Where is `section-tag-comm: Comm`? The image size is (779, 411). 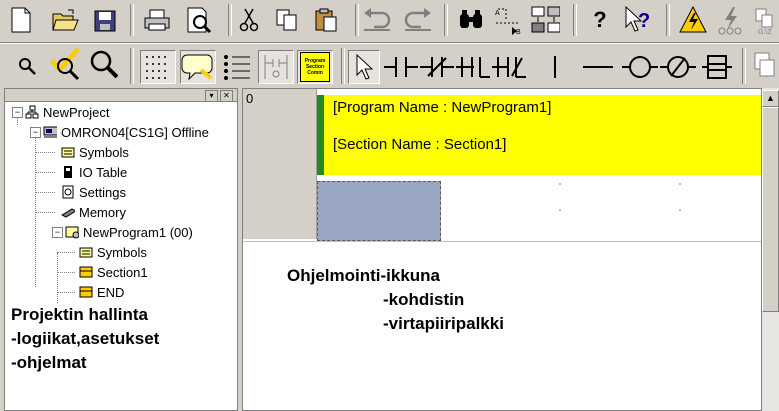
section-tag-comm: Comm is located at coordinates (315, 73).